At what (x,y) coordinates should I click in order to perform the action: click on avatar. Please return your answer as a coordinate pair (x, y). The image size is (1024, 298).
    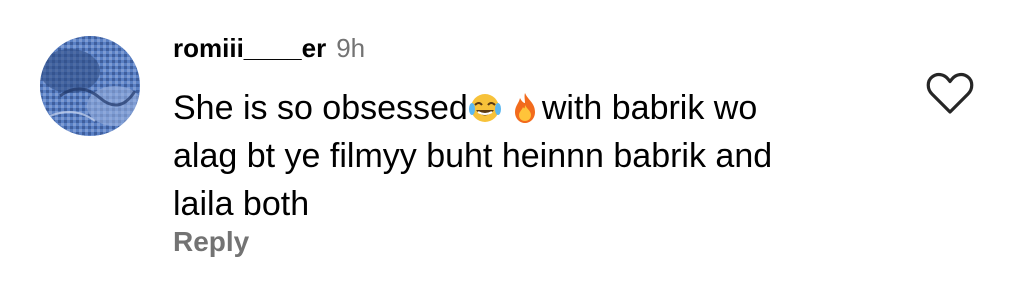
    Looking at the image, I should click on (90, 86).